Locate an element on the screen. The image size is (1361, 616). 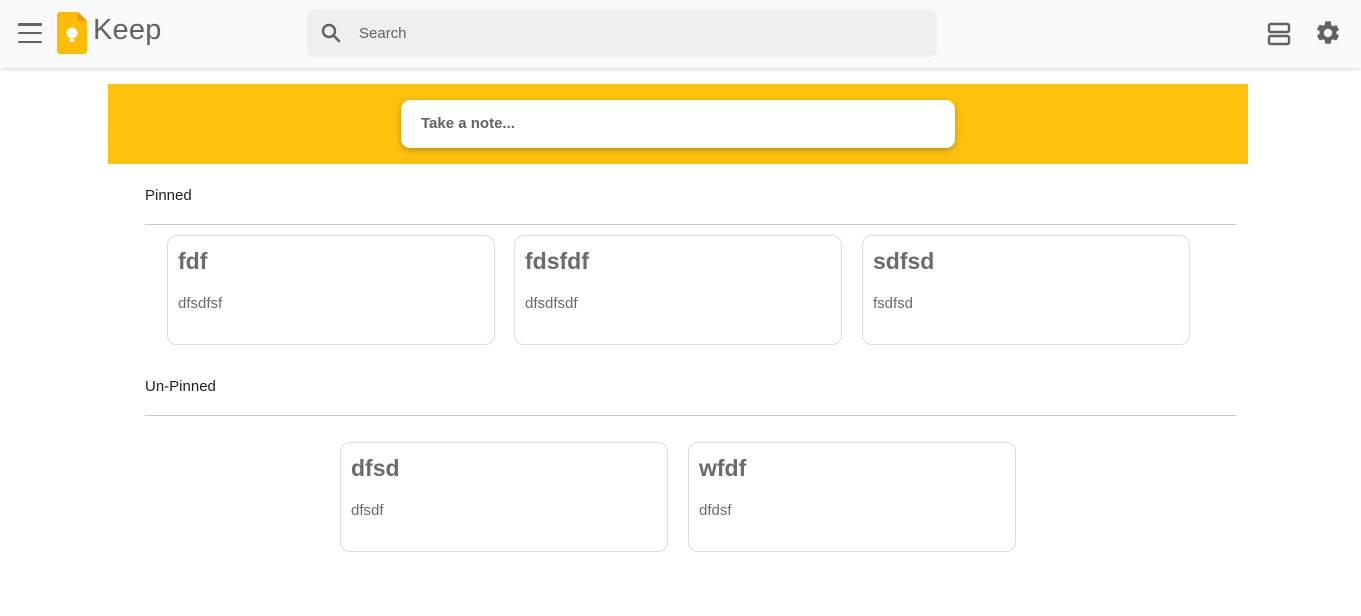
note-card: fdsfdf dfsdfsdf is located at coordinates (678, 290).